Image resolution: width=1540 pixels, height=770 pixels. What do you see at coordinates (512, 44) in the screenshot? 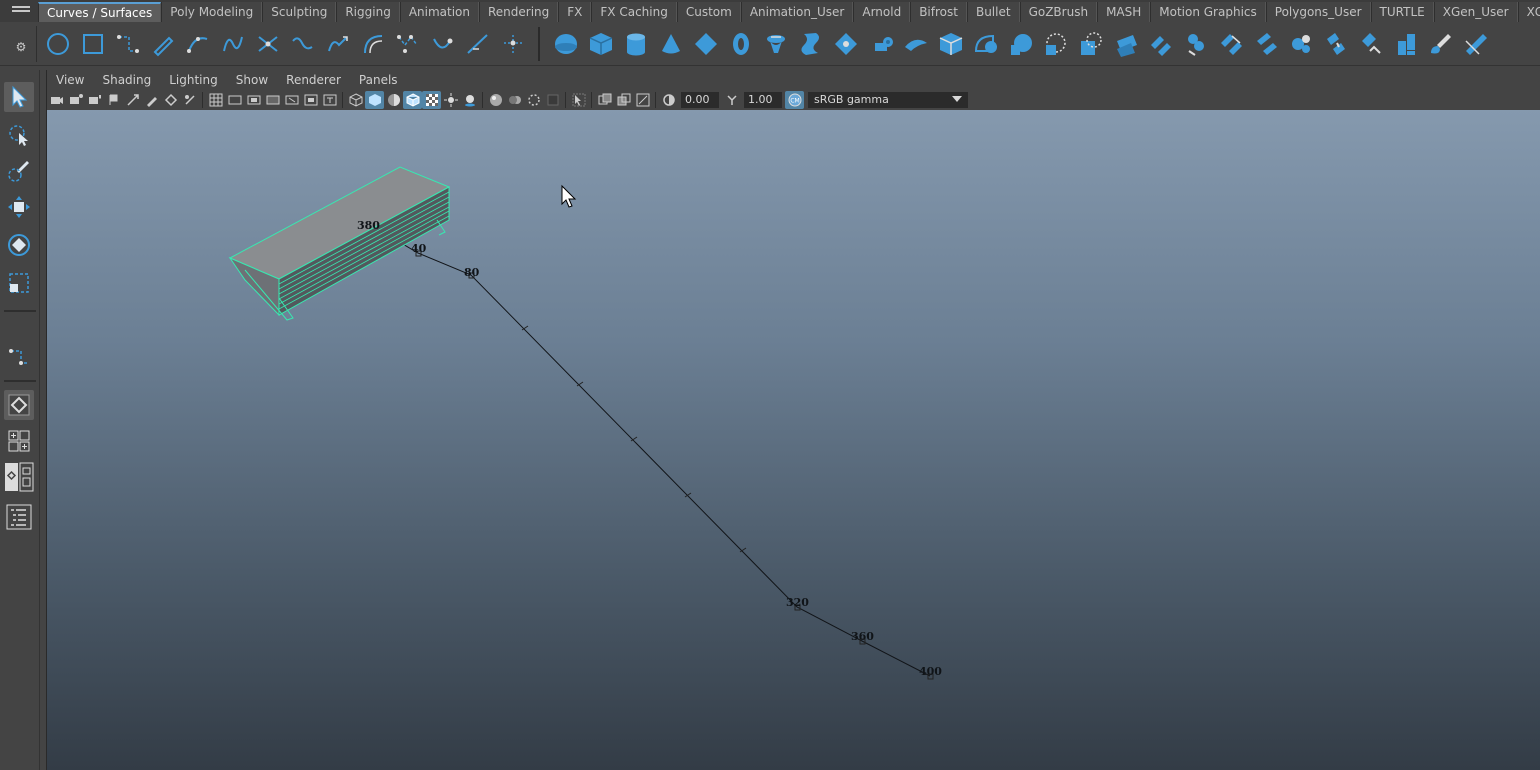
I see `bezier-anchor-icon` at bounding box center [512, 44].